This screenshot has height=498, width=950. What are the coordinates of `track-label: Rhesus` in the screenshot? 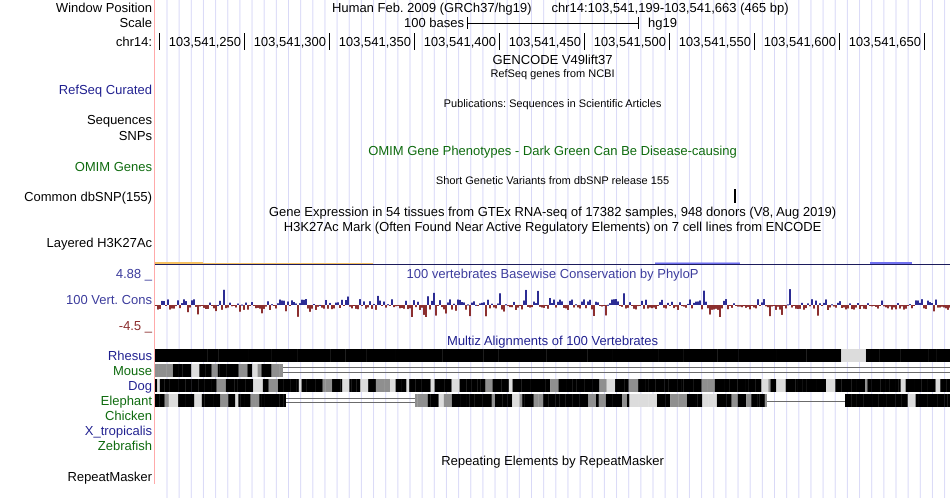 It's located at (130, 355).